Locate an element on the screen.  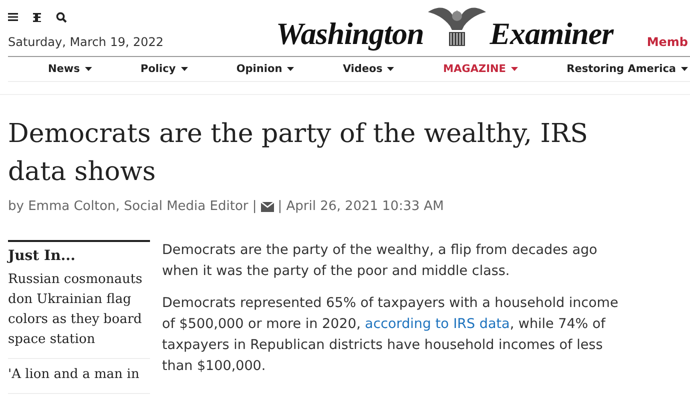
menu-icon is located at coordinates (13, 17).